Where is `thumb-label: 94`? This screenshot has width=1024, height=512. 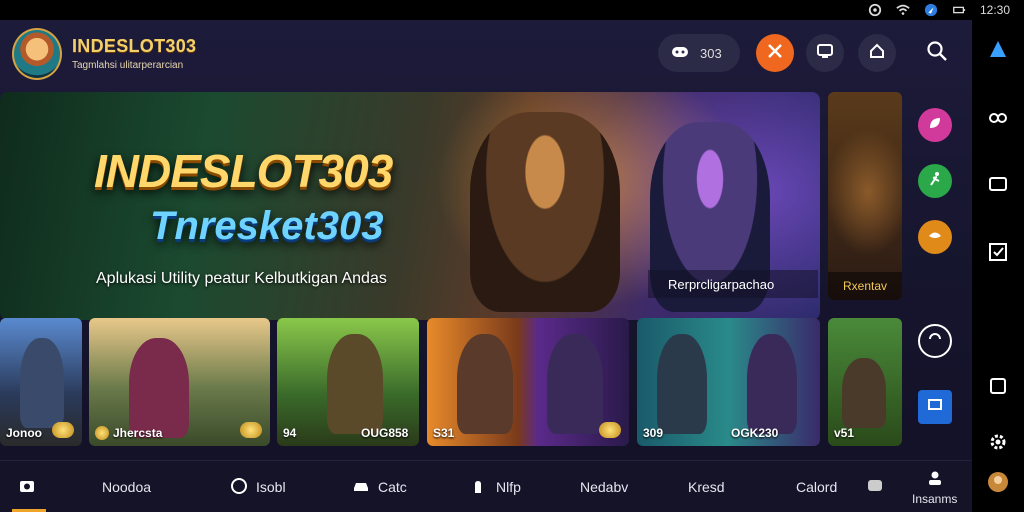 thumb-label: 94 is located at coordinates (290, 433).